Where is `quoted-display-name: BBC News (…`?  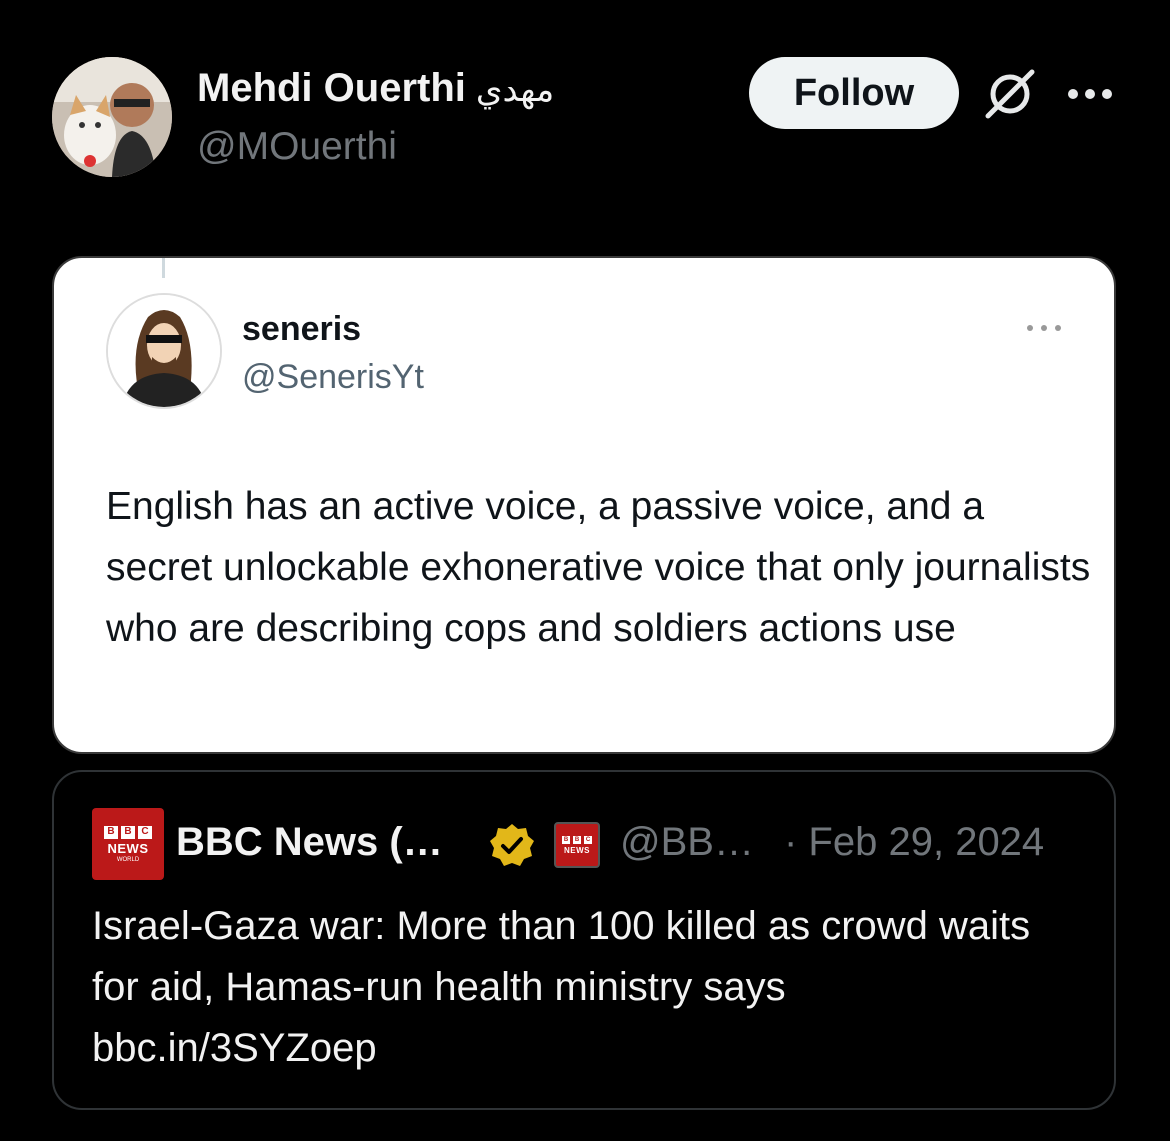 quoted-display-name: BBC News (… is located at coordinates (309, 842).